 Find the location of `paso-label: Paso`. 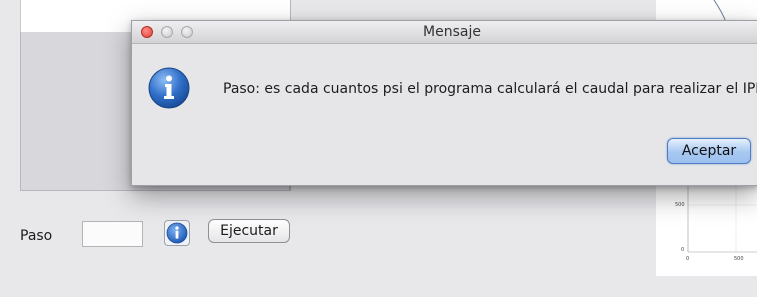

paso-label: Paso is located at coordinates (36, 236).